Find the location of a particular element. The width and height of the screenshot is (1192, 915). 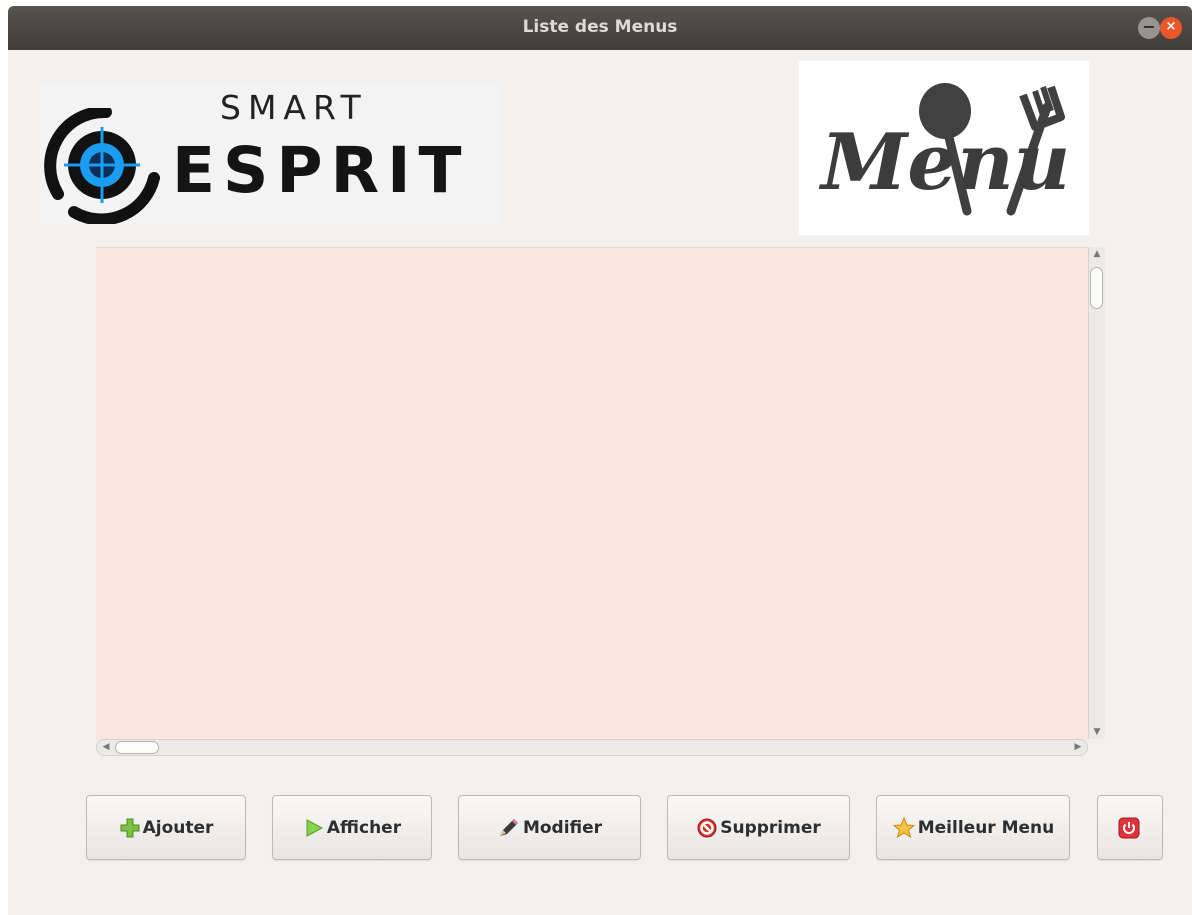

add-button-label: Ajouter is located at coordinates (178, 827).